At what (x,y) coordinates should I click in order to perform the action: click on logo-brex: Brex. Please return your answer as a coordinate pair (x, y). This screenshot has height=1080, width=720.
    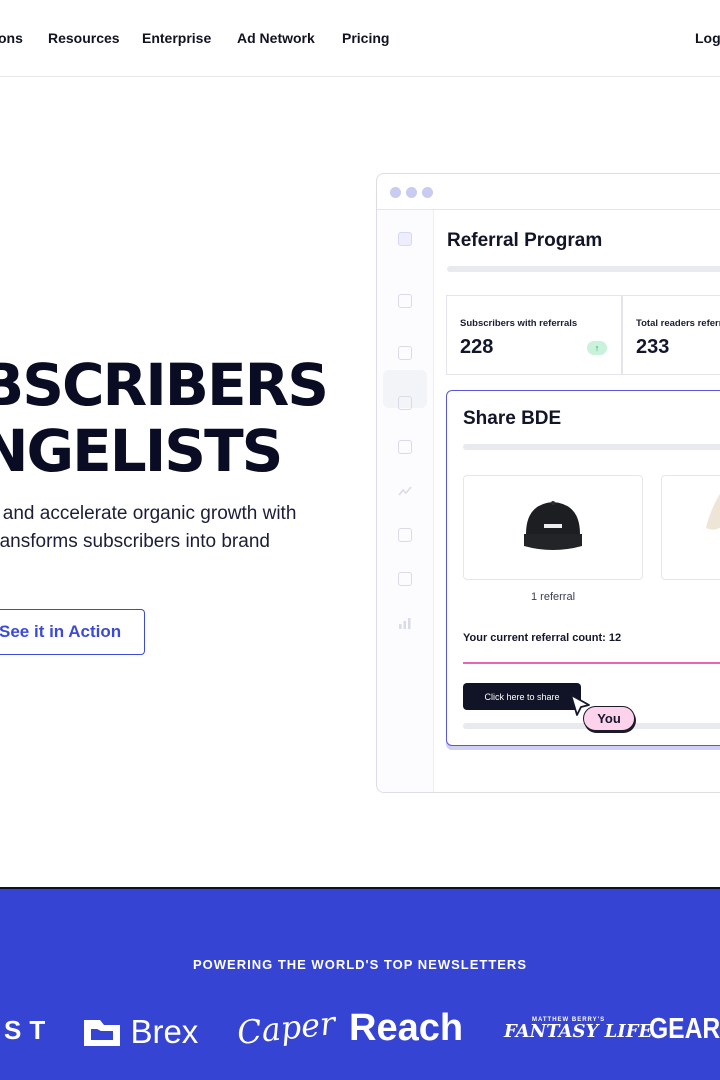
    Looking at the image, I should click on (140, 1032).